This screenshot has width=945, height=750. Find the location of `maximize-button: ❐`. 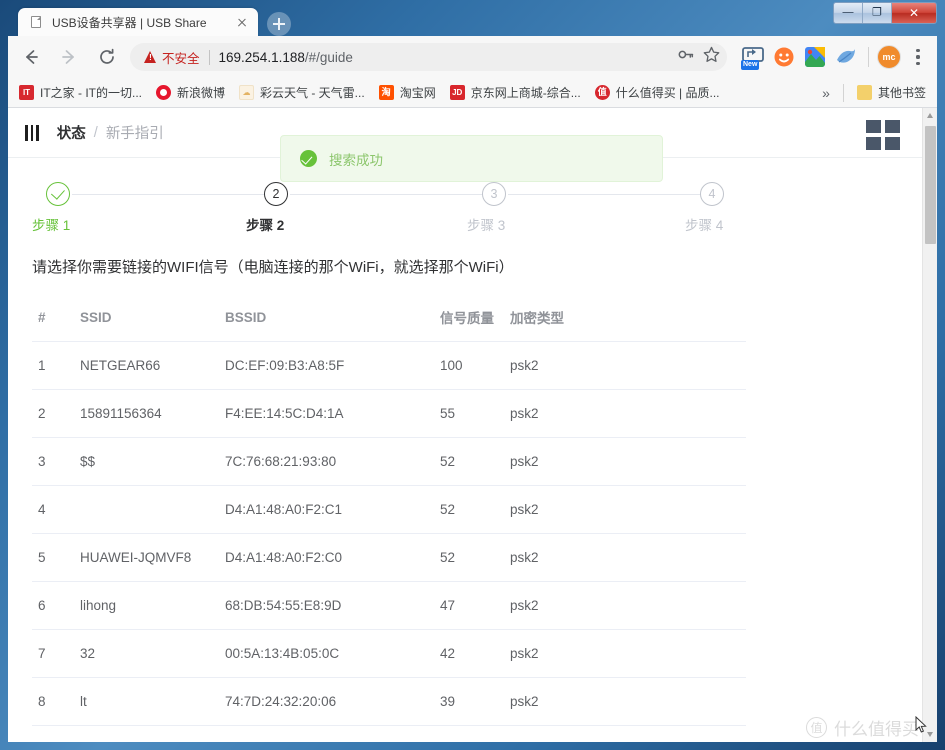

maximize-button: ❐ is located at coordinates (877, 13).